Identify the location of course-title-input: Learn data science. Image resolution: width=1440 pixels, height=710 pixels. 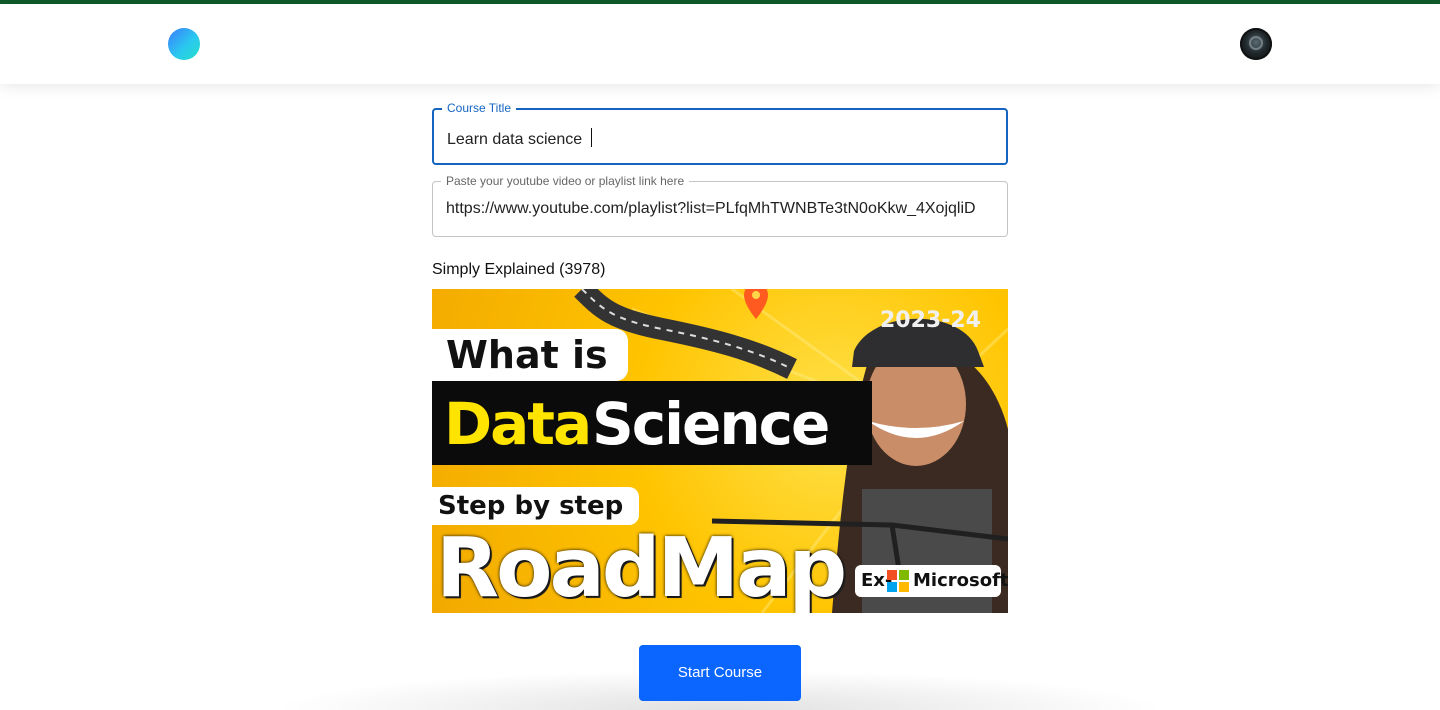
(721, 139).